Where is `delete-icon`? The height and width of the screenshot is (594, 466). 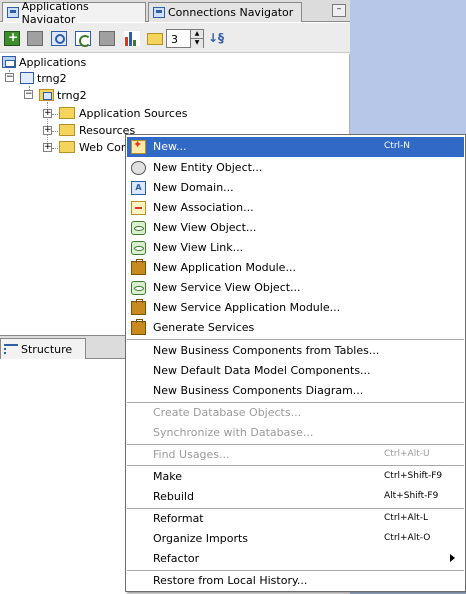
delete-icon is located at coordinates (35, 38).